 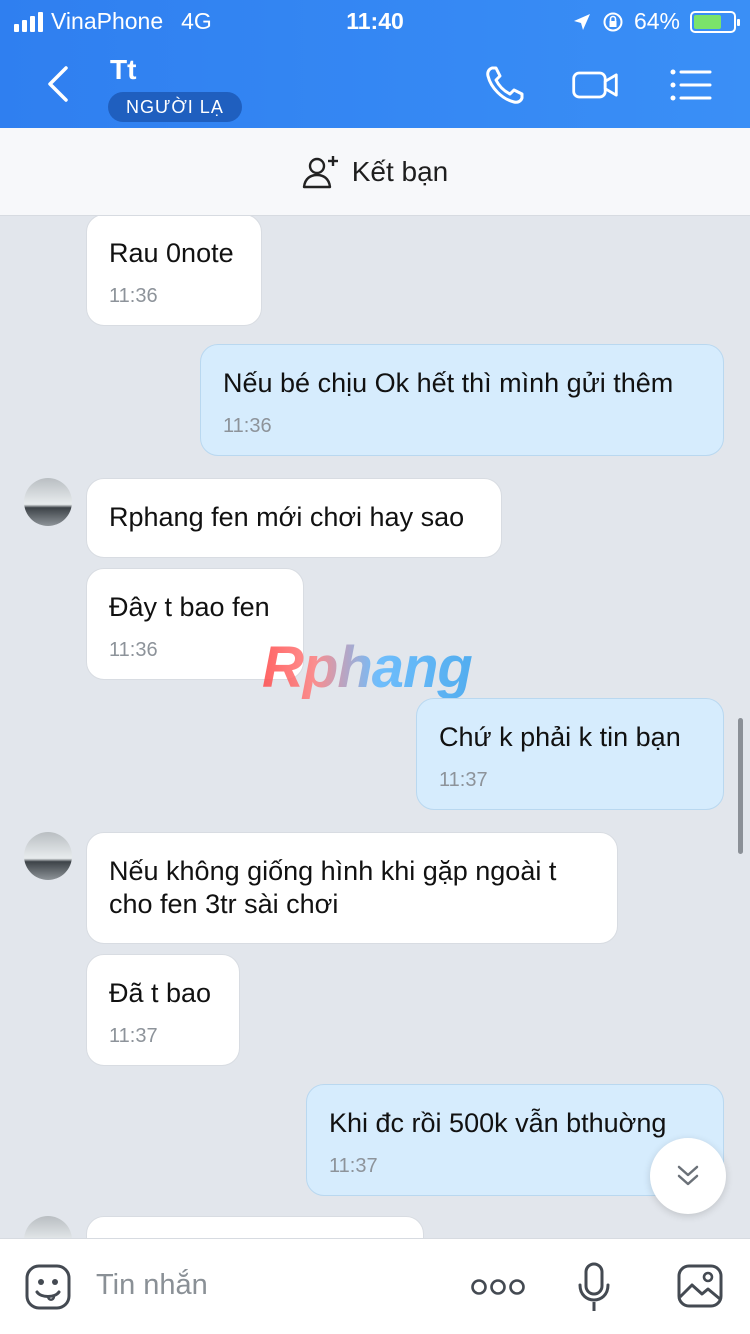 What do you see at coordinates (498, 1287) in the screenshot?
I see `more-options-icon` at bounding box center [498, 1287].